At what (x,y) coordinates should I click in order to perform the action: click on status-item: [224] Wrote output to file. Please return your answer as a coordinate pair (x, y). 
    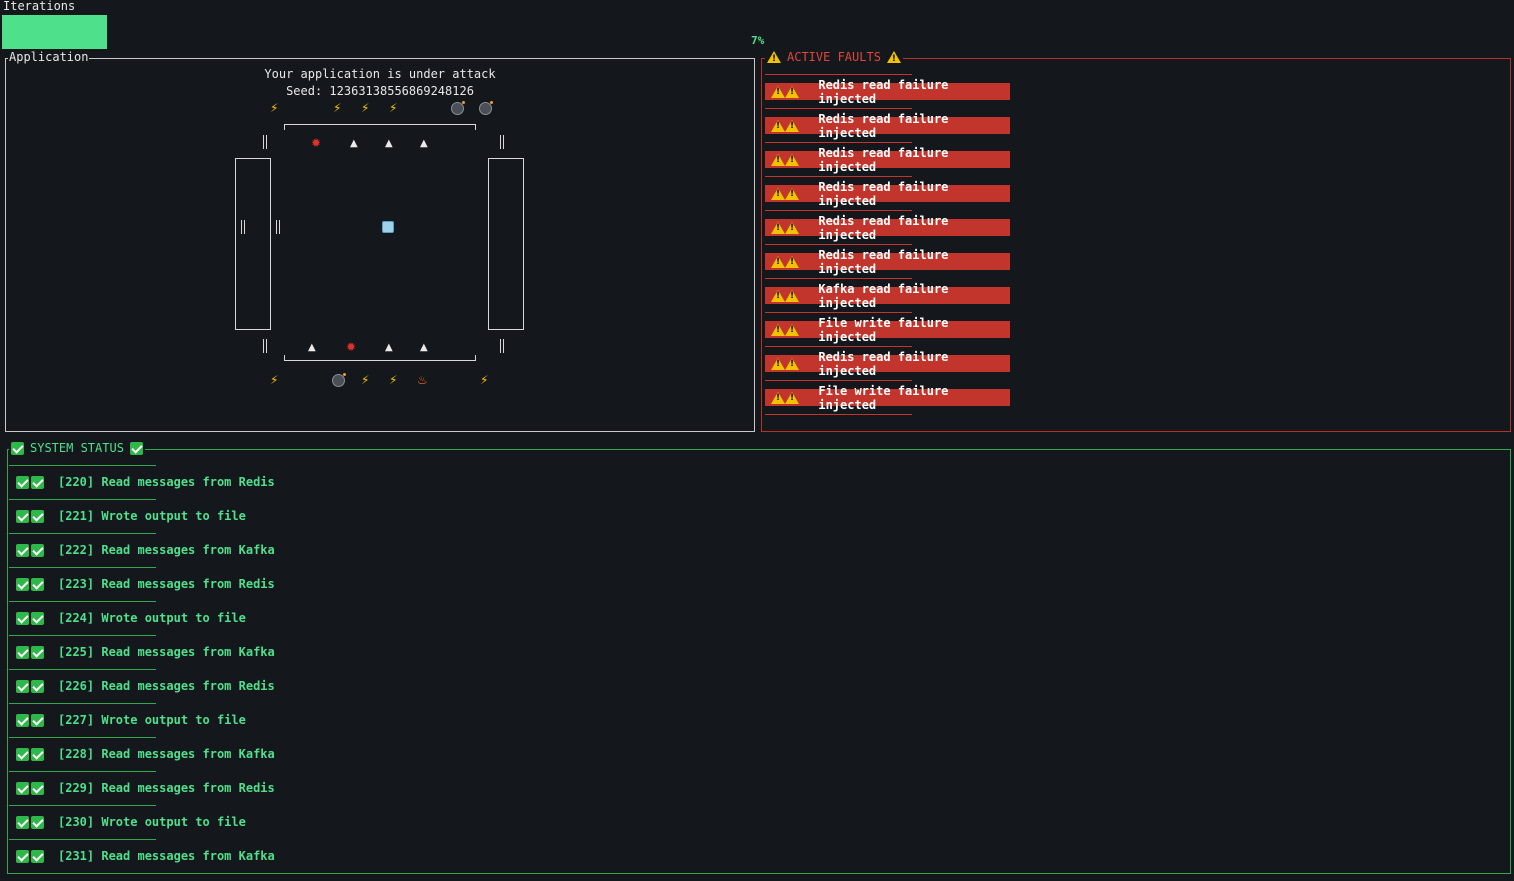
    Looking at the image, I should click on (131, 618).